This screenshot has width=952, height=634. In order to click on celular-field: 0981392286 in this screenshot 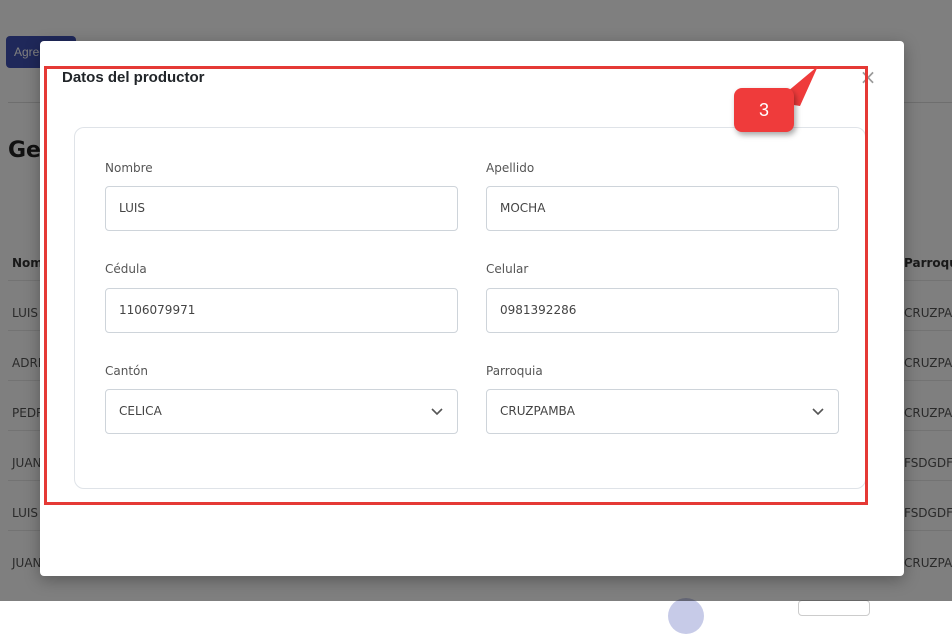, I will do `click(662, 310)`.